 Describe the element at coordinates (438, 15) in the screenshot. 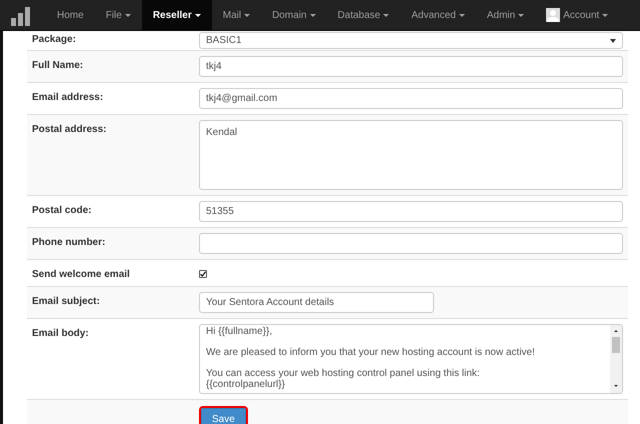

I see `nav-menu-item: Advanced` at that location.